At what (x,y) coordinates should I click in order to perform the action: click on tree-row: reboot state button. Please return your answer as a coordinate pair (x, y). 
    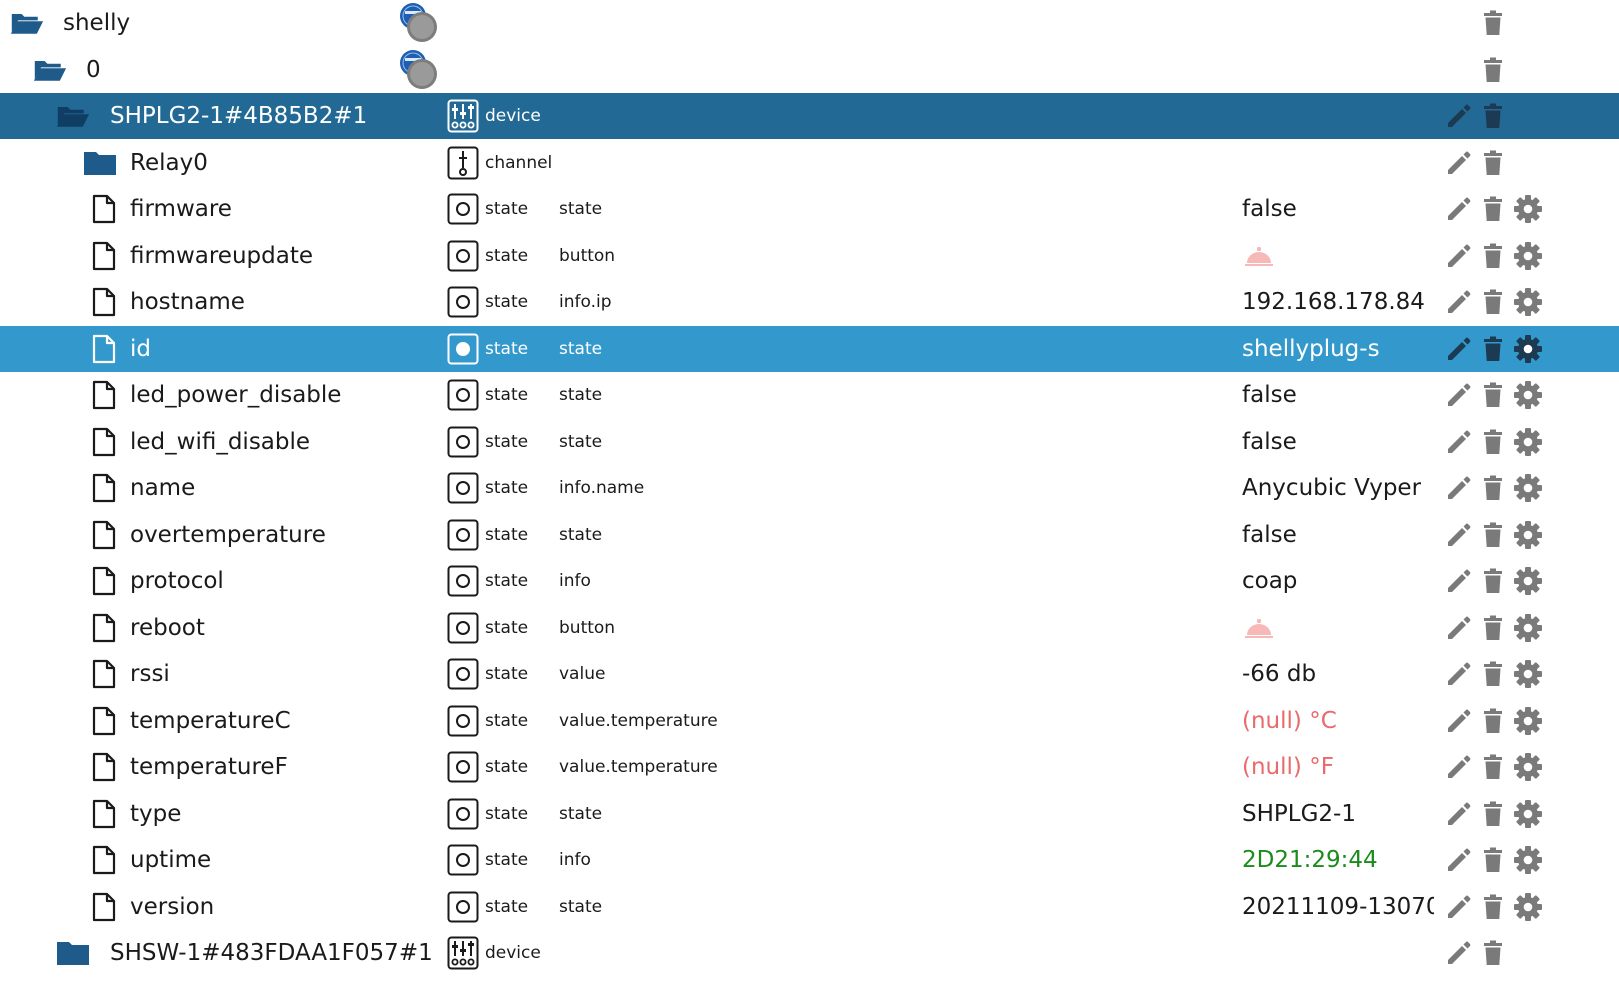
    Looking at the image, I should click on (809, 628).